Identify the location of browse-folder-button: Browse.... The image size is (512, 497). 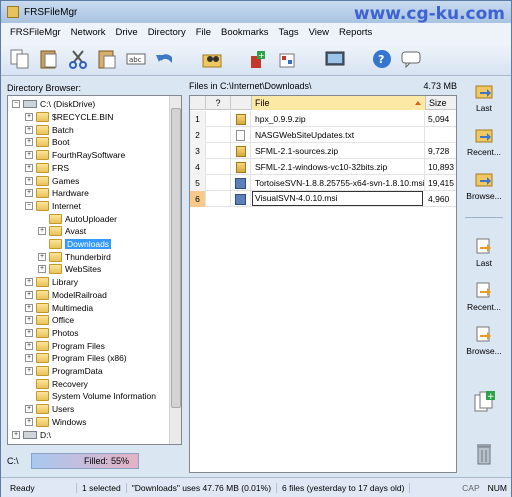
(484, 188).